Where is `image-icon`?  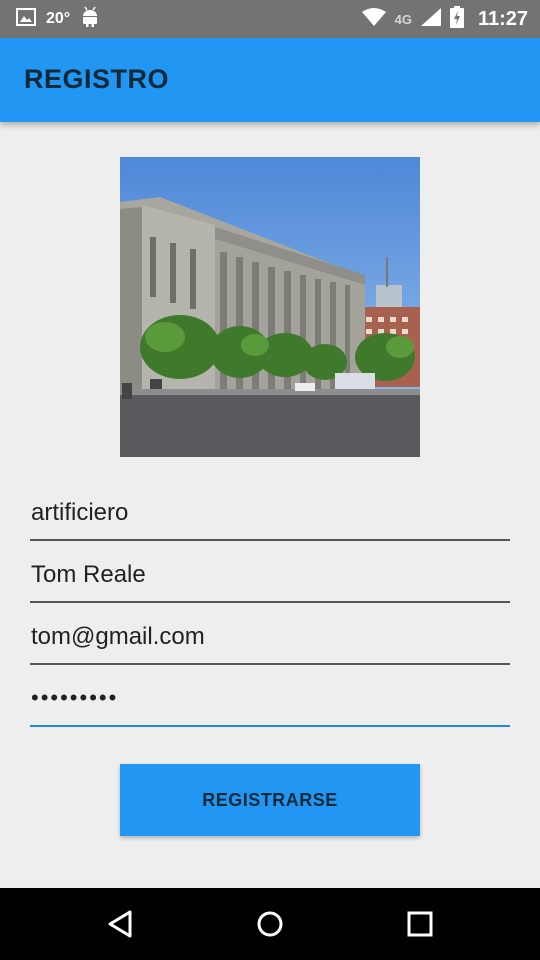 image-icon is located at coordinates (26, 19).